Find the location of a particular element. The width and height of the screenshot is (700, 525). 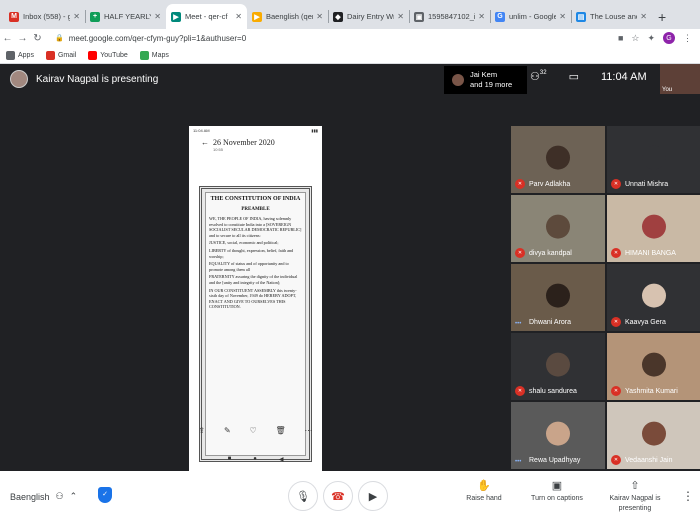

tab-2: ▶ Meet - qer-cf ✕ is located at coordinates (206, 16).